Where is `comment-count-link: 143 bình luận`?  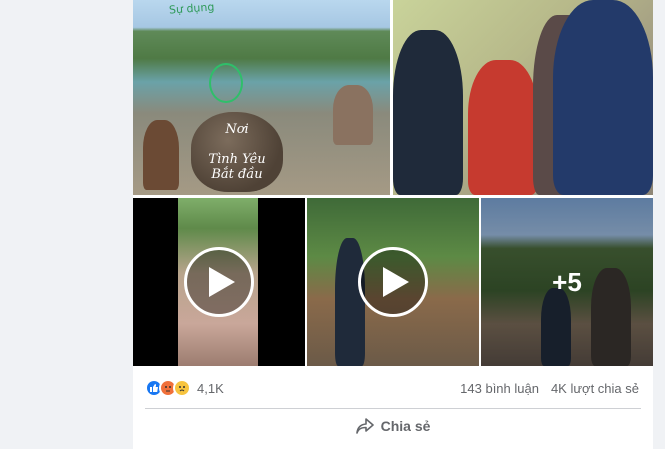 comment-count-link: 143 bình luận is located at coordinates (499, 388).